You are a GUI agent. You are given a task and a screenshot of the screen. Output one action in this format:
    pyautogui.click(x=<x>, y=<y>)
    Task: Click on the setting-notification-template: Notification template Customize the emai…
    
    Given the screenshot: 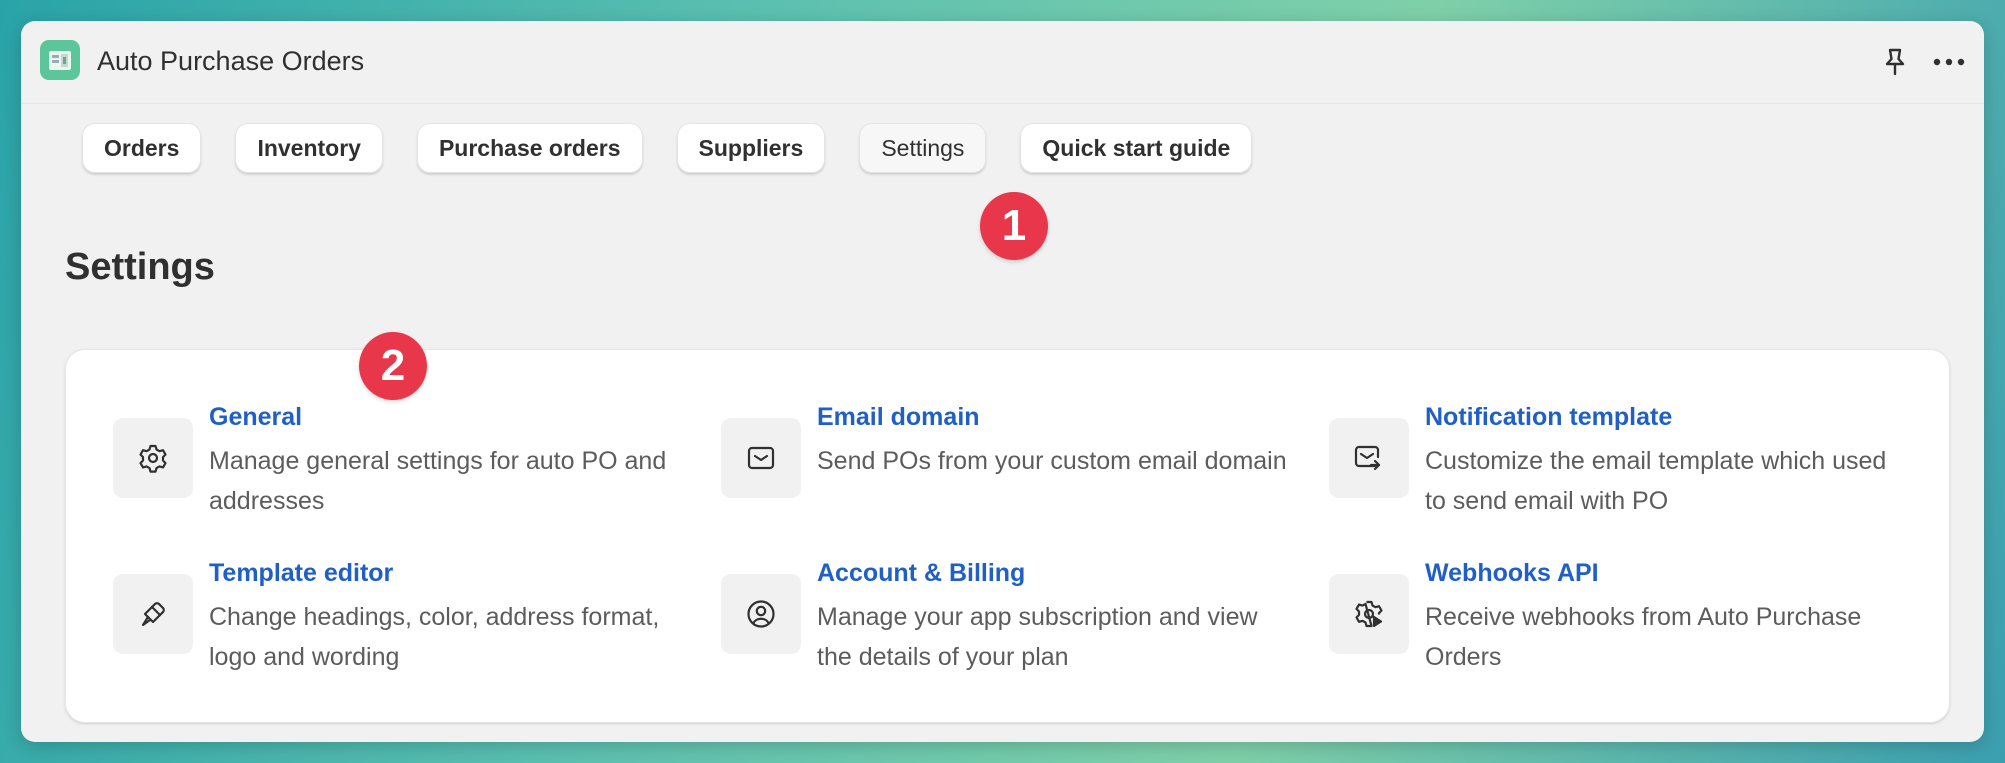 What is the action you would take?
    pyautogui.click(x=1609, y=461)
    